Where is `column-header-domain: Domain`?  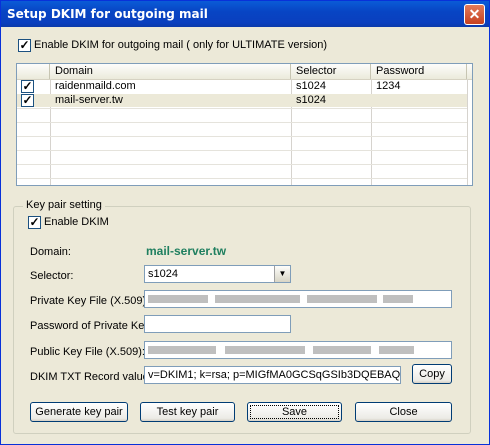
column-header-domain: Domain is located at coordinates (170, 71).